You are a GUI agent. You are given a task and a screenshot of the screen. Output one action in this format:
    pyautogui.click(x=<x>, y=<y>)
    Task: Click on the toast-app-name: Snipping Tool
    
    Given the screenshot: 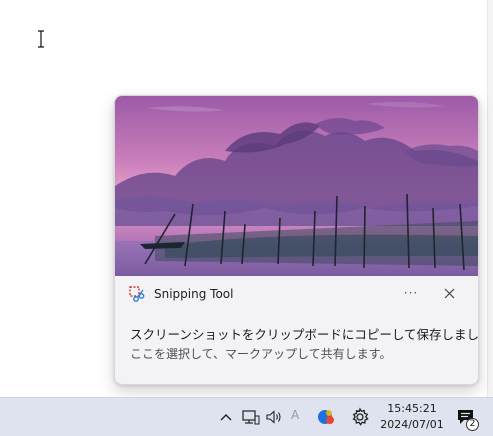 What is the action you would take?
    pyautogui.click(x=194, y=294)
    